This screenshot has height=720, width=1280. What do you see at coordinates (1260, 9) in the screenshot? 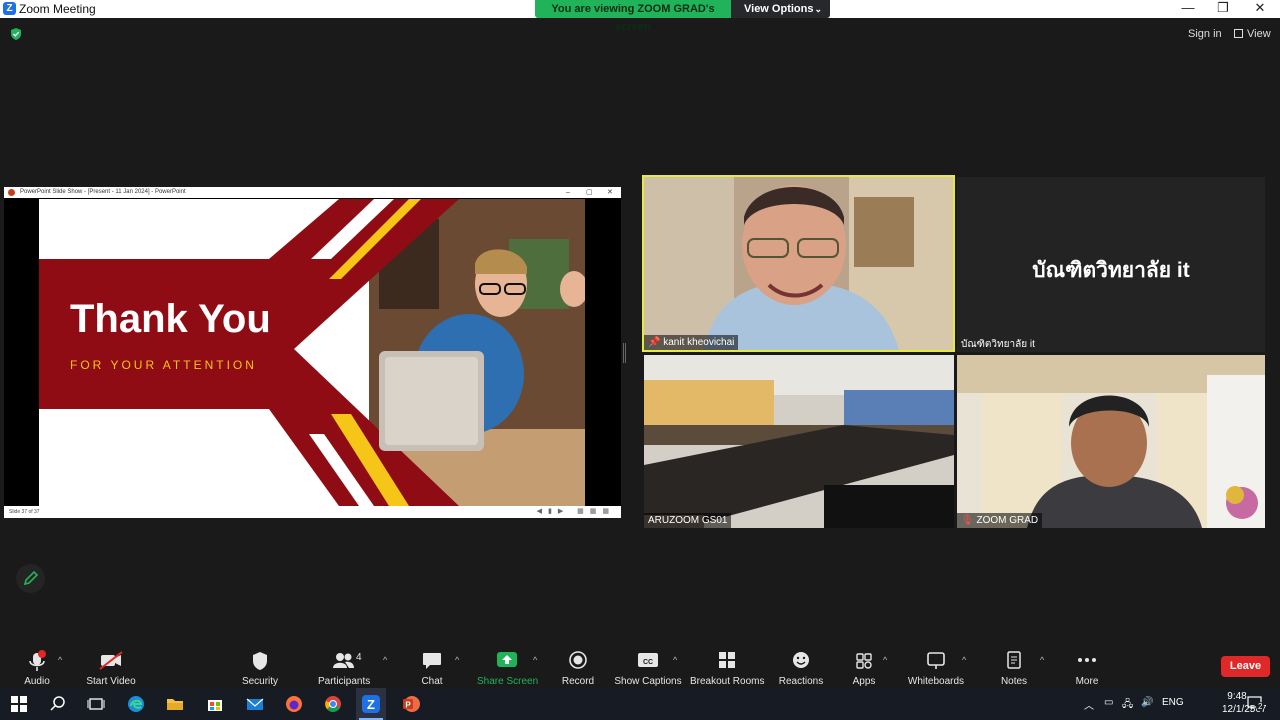
I see `close-icon: ✕` at bounding box center [1260, 9].